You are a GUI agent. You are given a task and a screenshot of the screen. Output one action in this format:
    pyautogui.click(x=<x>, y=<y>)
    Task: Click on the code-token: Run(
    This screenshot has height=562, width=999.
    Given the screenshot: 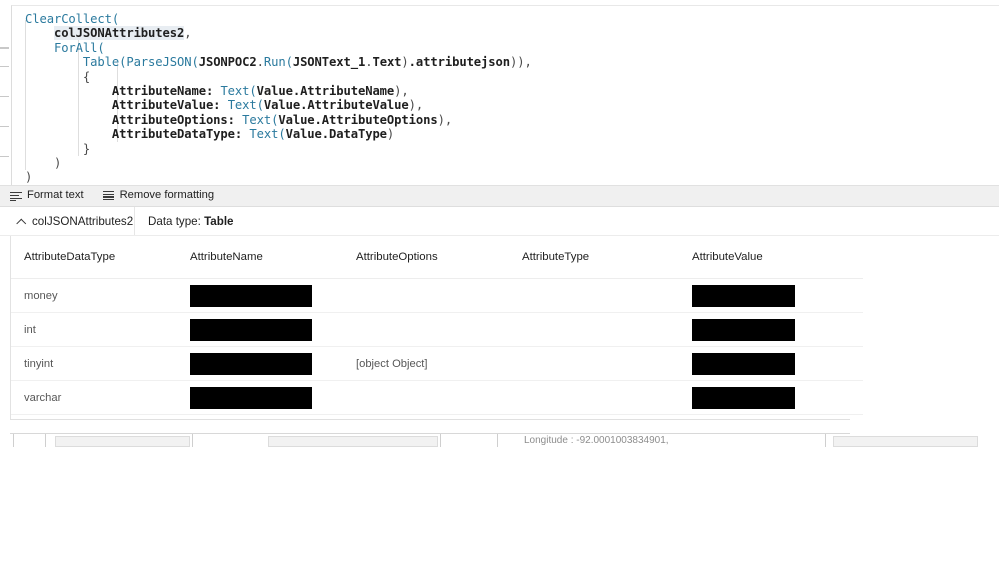 What is the action you would take?
    pyautogui.click(x=278, y=62)
    